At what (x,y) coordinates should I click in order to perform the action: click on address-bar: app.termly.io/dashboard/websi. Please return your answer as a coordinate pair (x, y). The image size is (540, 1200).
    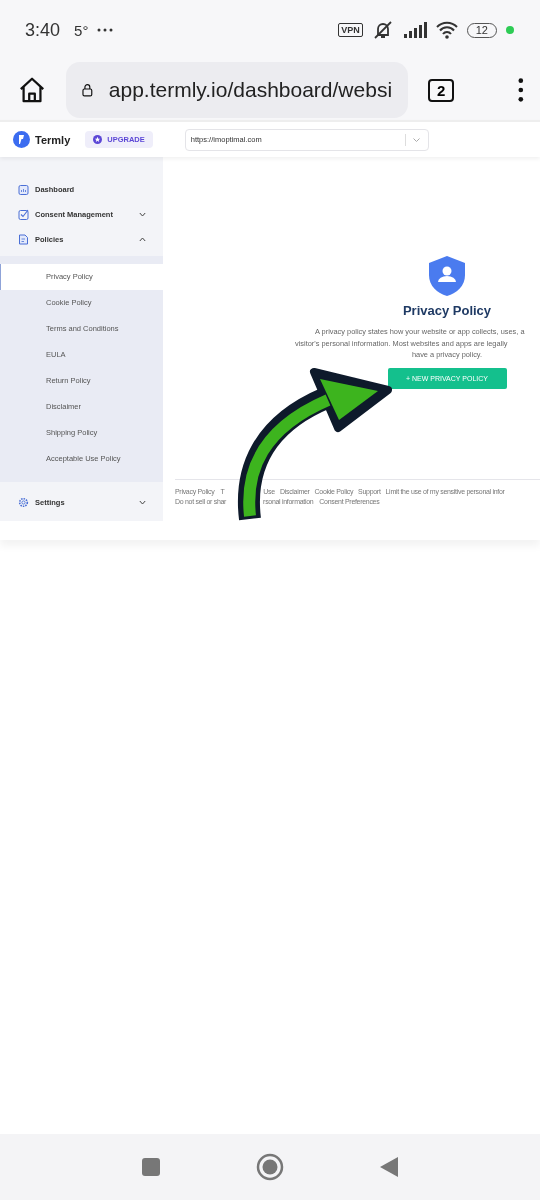
    Looking at the image, I should click on (237, 90).